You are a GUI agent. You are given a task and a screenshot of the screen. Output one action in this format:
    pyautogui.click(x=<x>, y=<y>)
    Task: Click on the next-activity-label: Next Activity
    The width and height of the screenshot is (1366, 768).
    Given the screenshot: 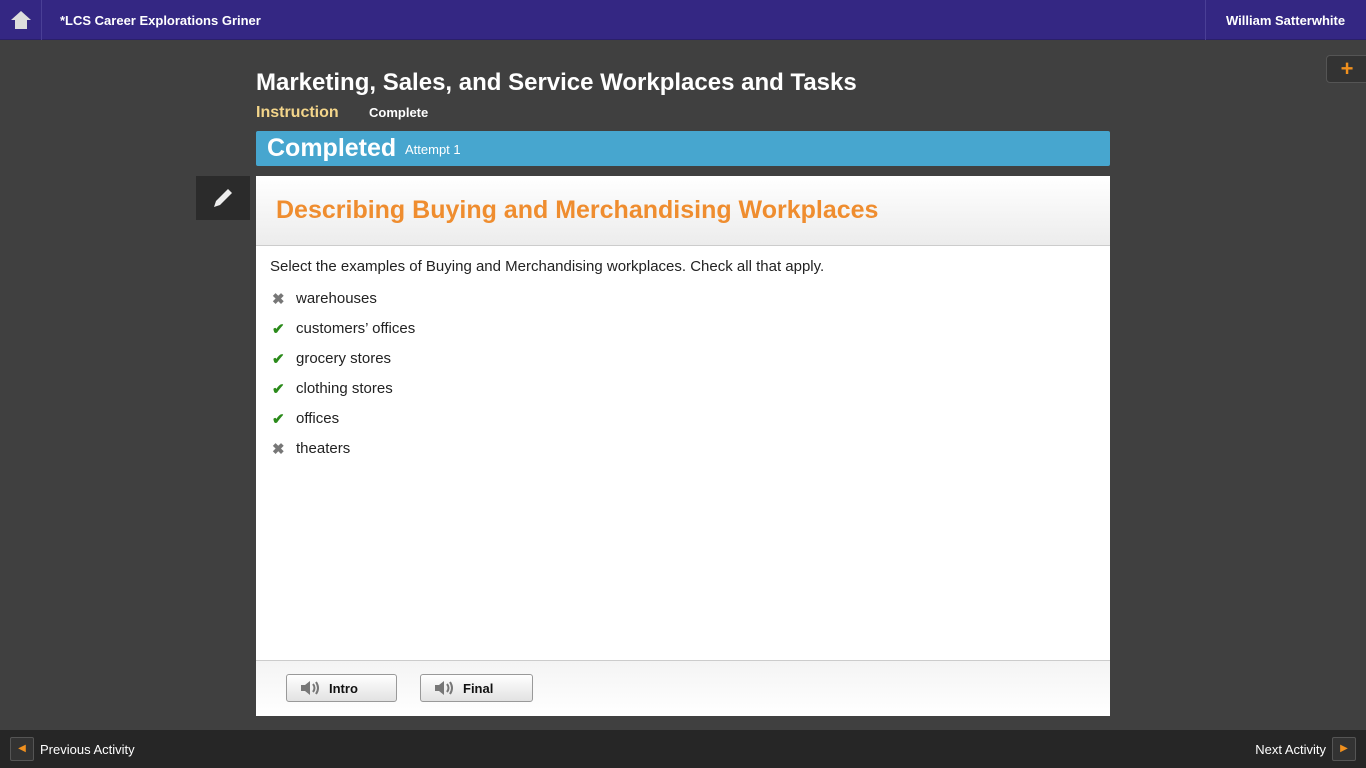 What is the action you would take?
    pyautogui.click(x=1290, y=749)
    